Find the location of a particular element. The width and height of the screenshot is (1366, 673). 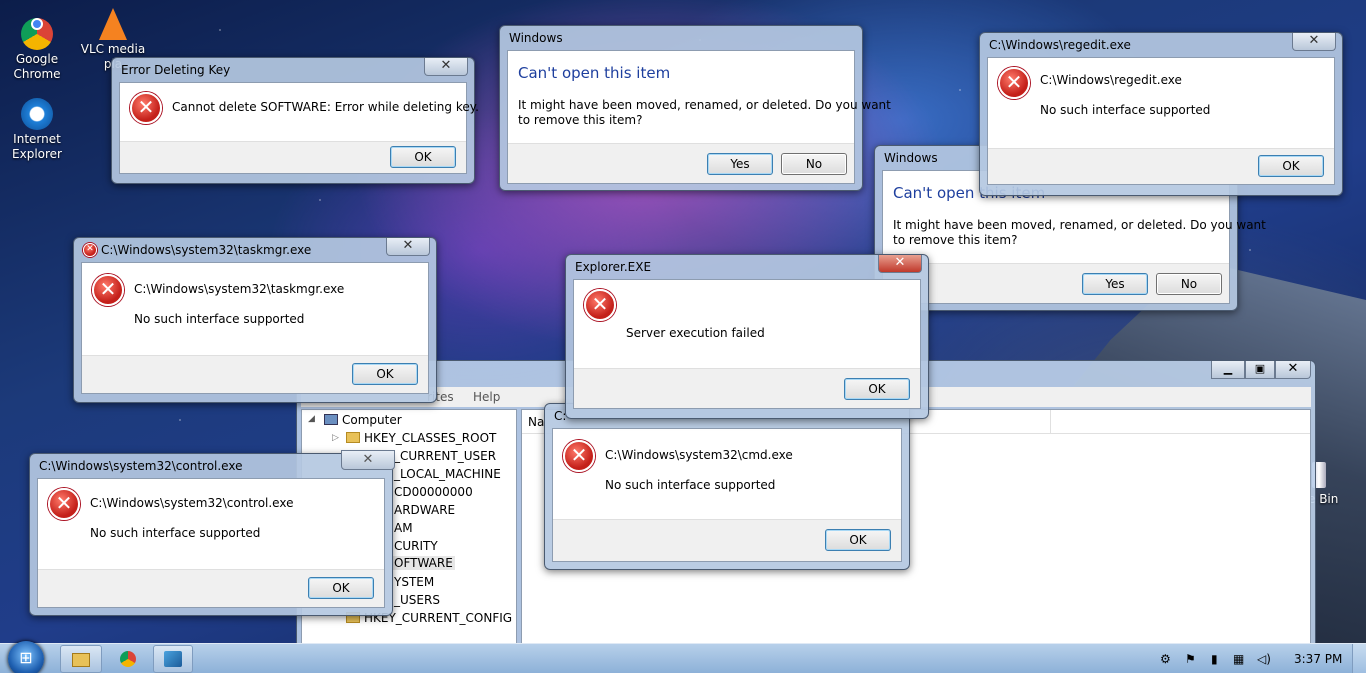

collapse-arrow-icon: ◢ is located at coordinates (311, 419).